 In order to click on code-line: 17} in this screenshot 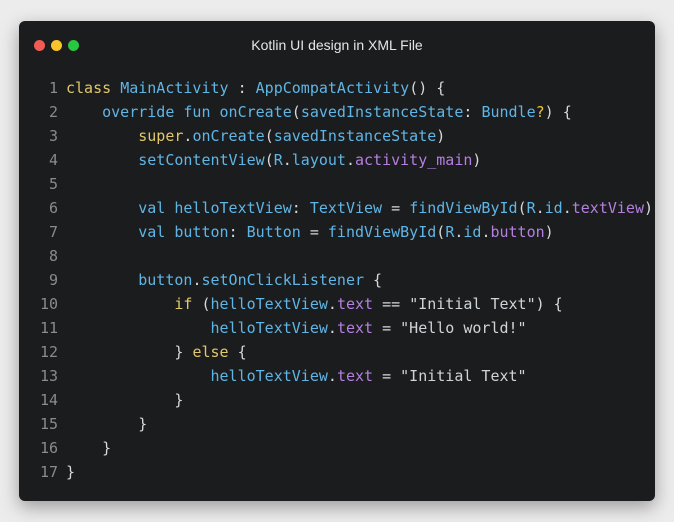, I will do `click(337, 472)`.